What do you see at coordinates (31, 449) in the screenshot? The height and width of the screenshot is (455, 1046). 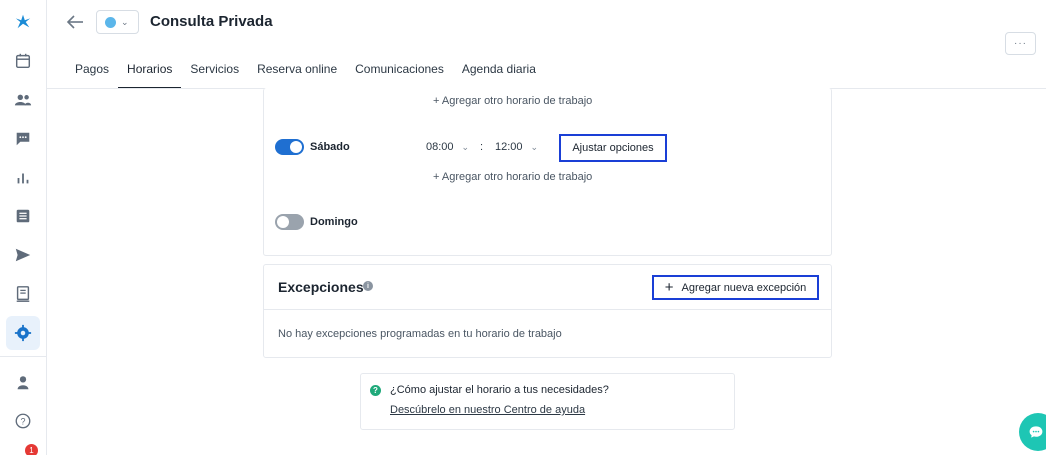 I see `notification-badge: 1` at bounding box center [31, 449].